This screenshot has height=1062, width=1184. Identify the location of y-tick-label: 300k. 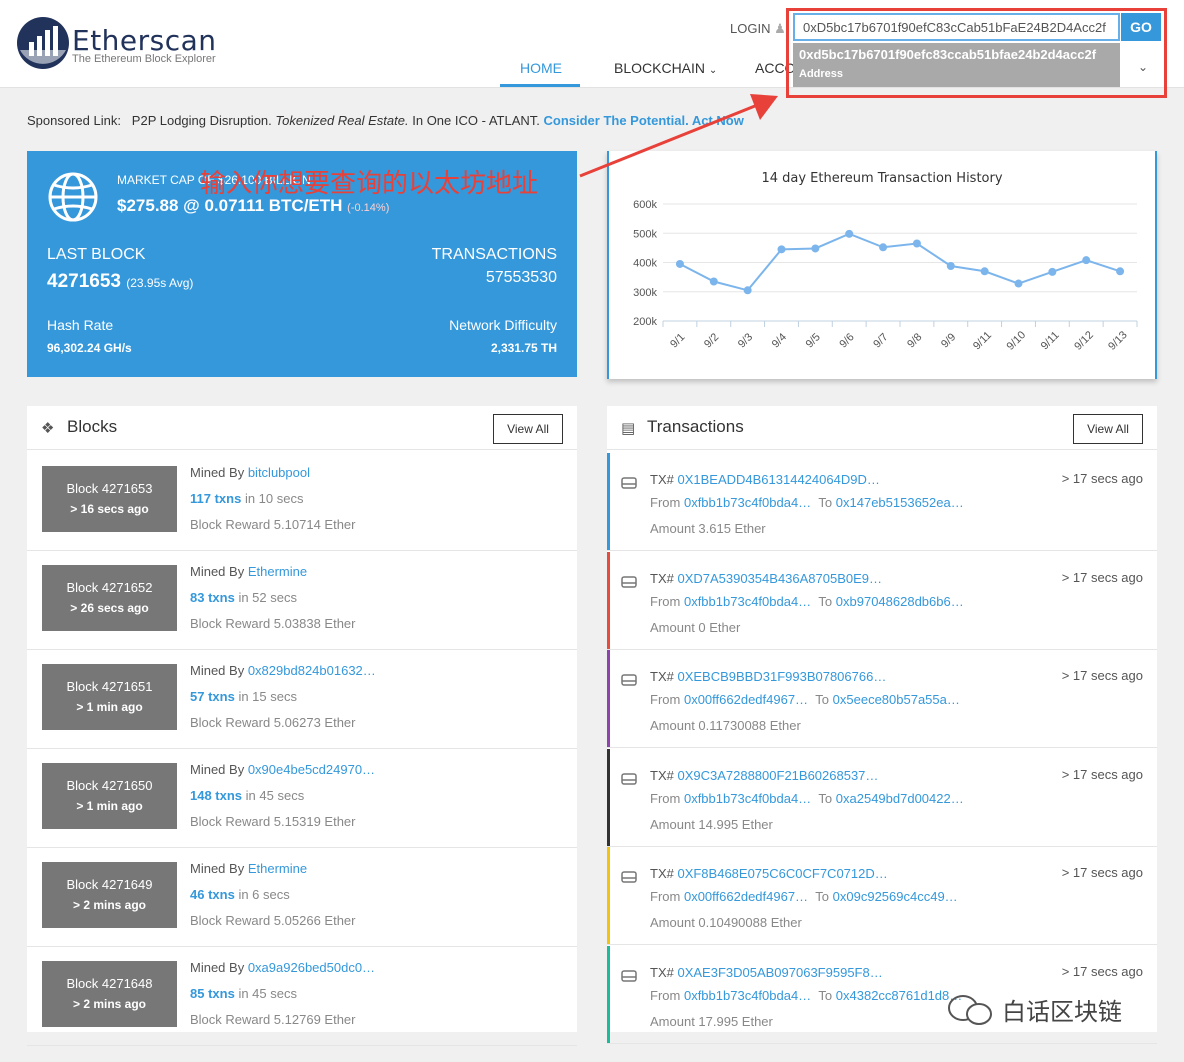
(645, 293).